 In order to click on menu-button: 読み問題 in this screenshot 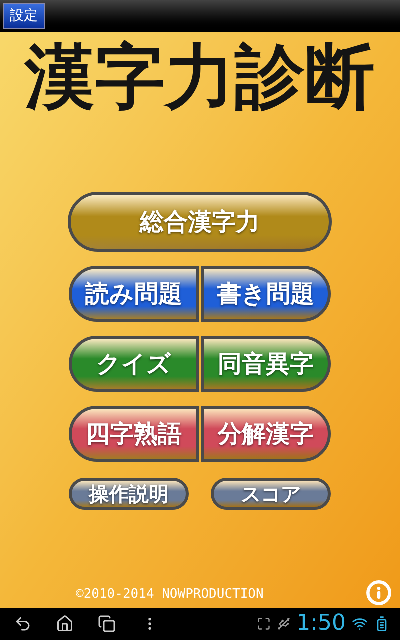, I will do `click(134, 294)`.